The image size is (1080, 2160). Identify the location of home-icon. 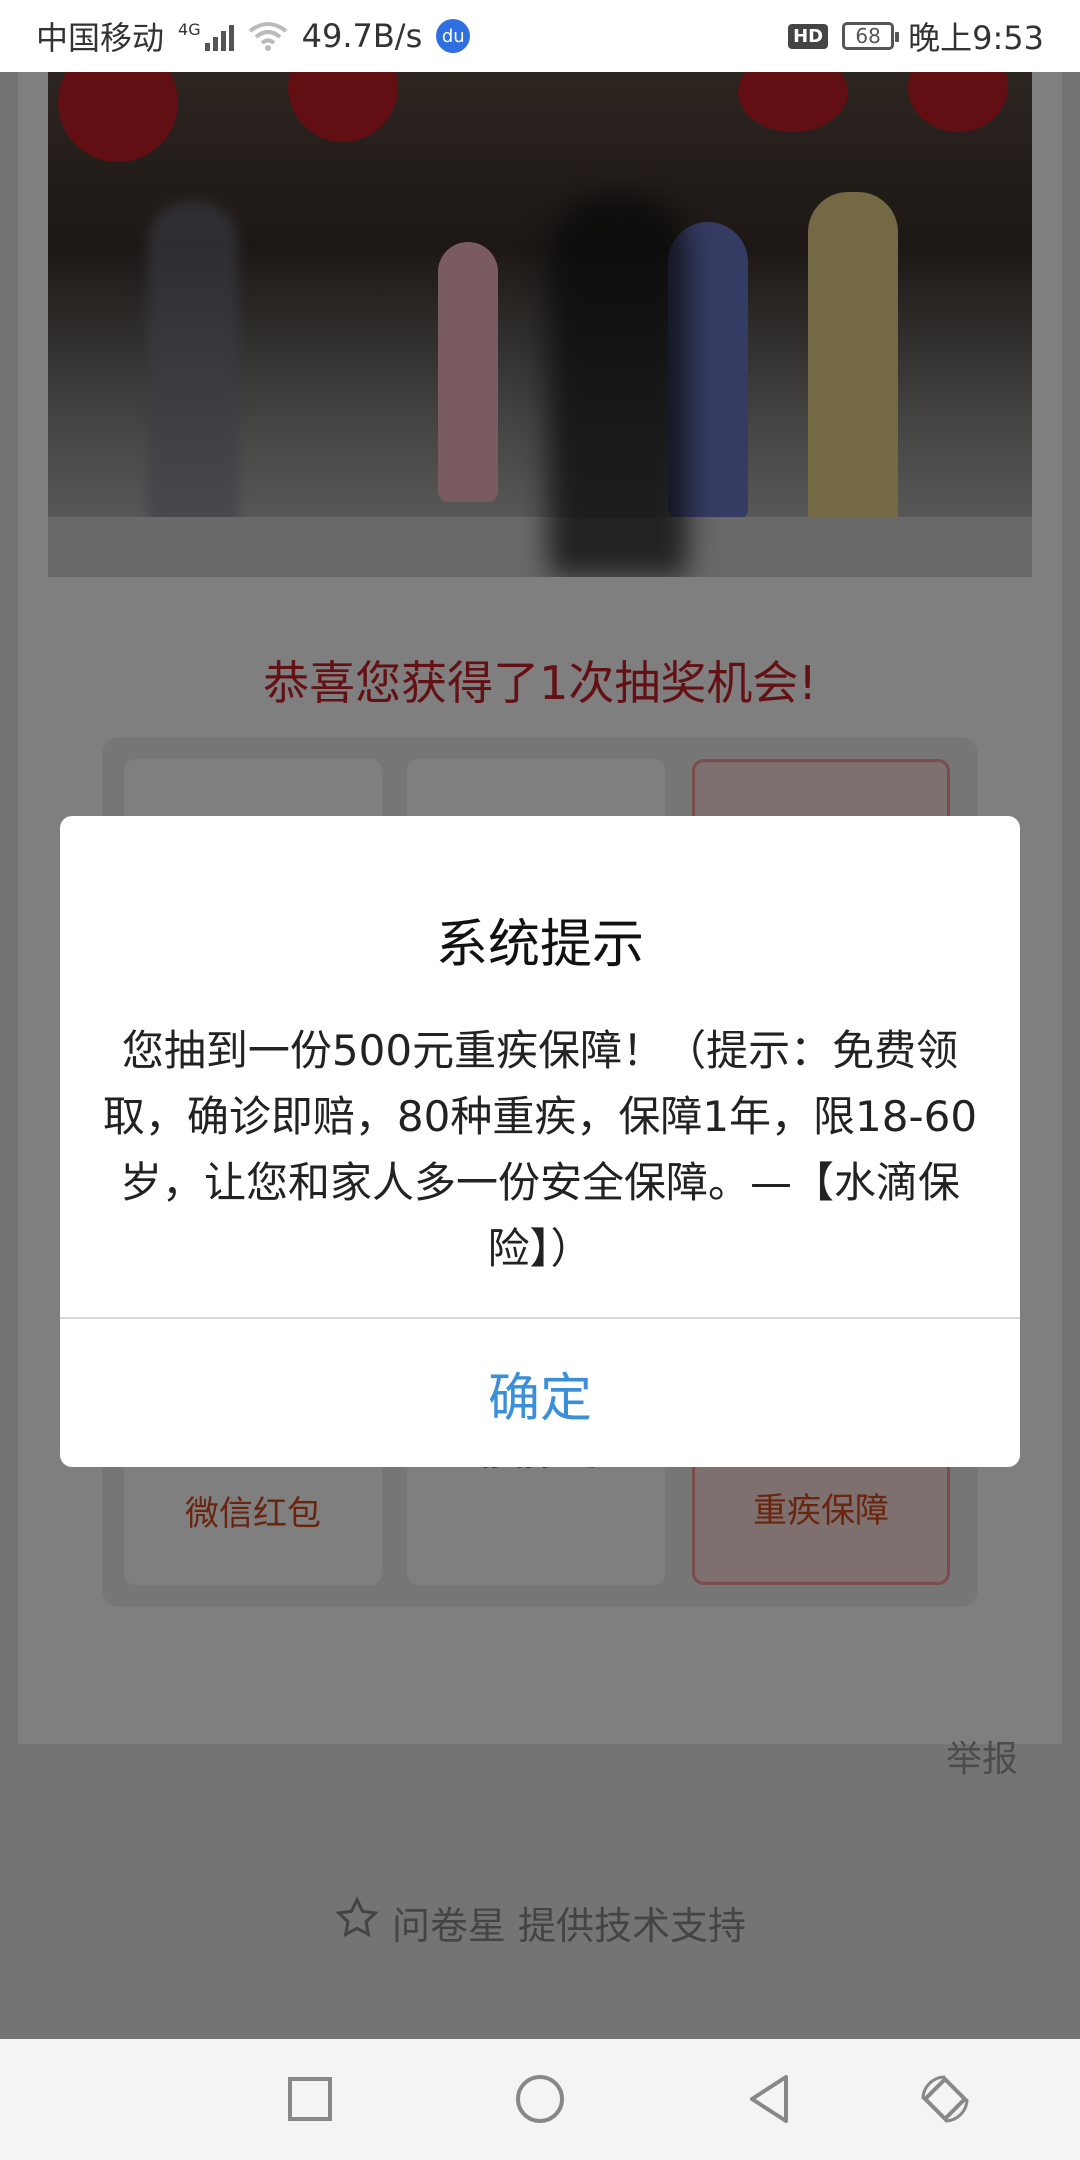
(540, 2099).